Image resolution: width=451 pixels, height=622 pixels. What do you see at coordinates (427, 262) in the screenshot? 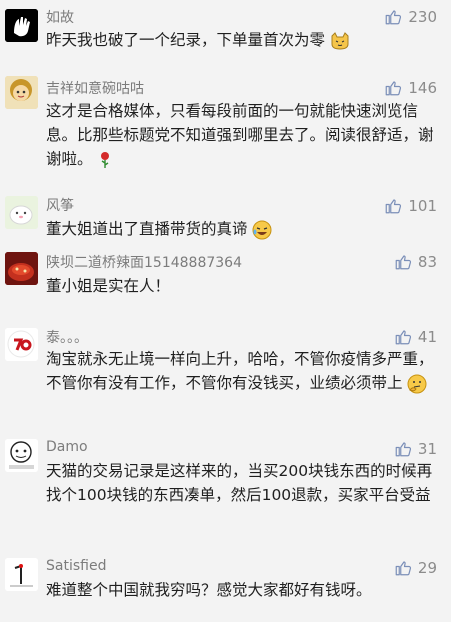
I see `like-count: 83` at bounding box center [427, 262].